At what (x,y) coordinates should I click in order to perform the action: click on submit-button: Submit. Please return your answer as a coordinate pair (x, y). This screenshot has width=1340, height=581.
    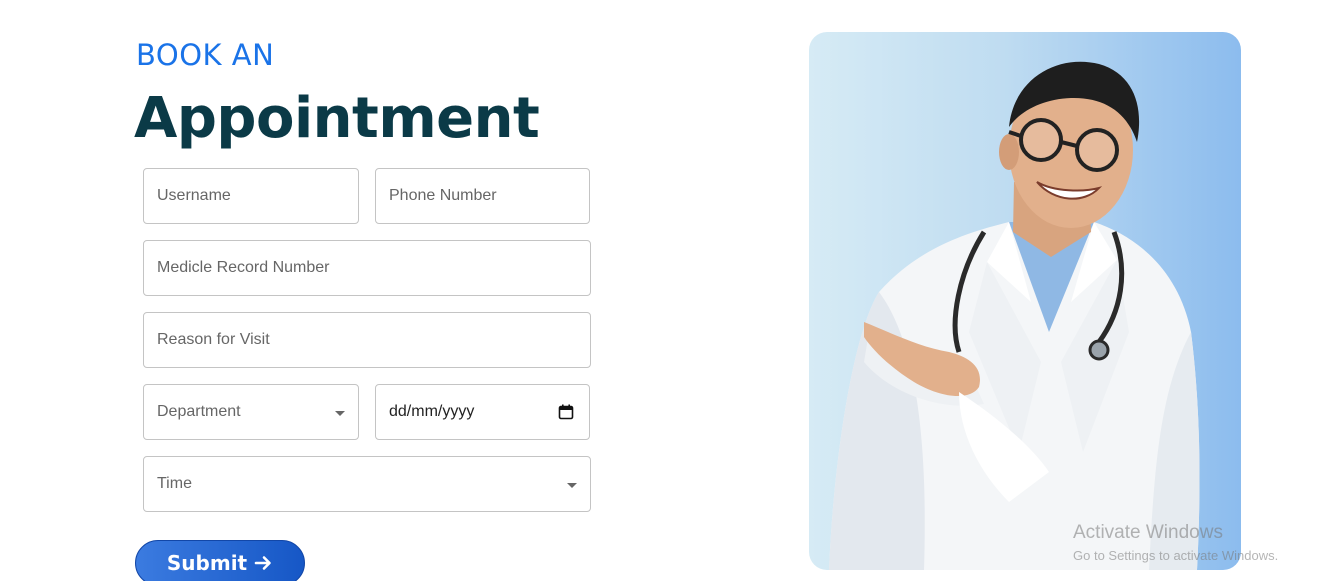
    Looking at the image, I should click on (220, 560).